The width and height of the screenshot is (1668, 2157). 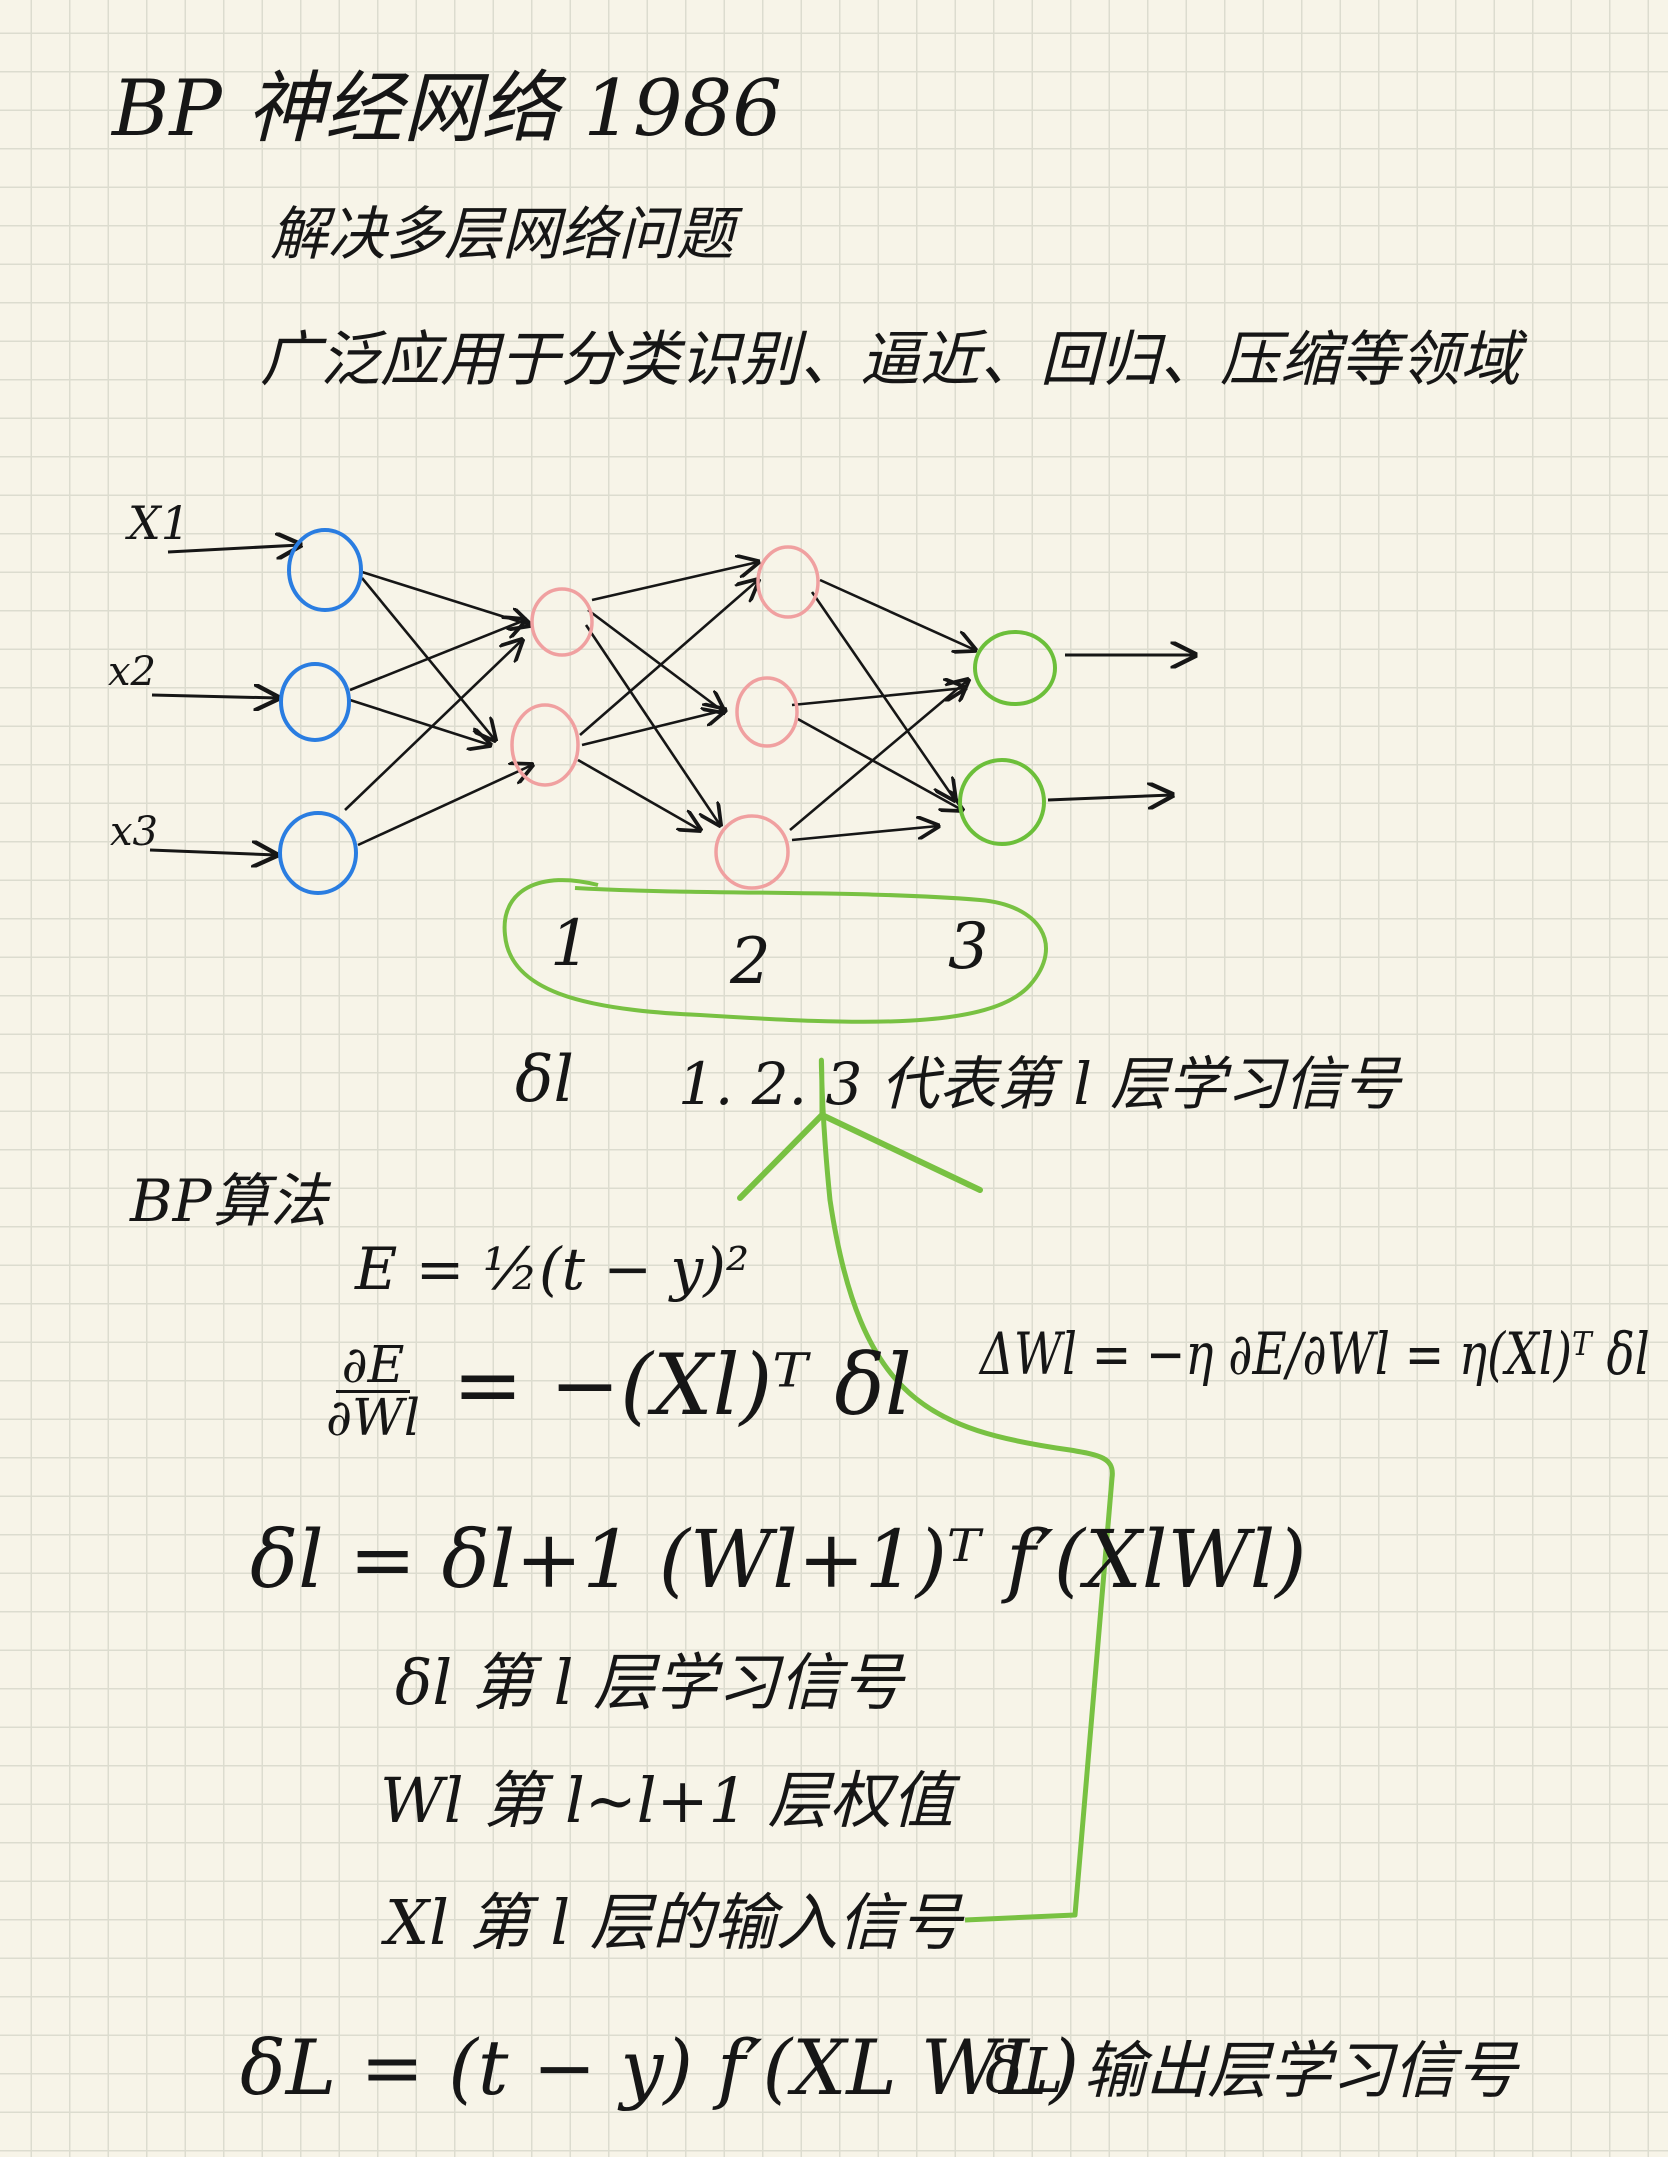 What do you see at coordinates (968, 947) in the screenshot?
I see `layer-number-3: 3` at bounding box center [968, 947].